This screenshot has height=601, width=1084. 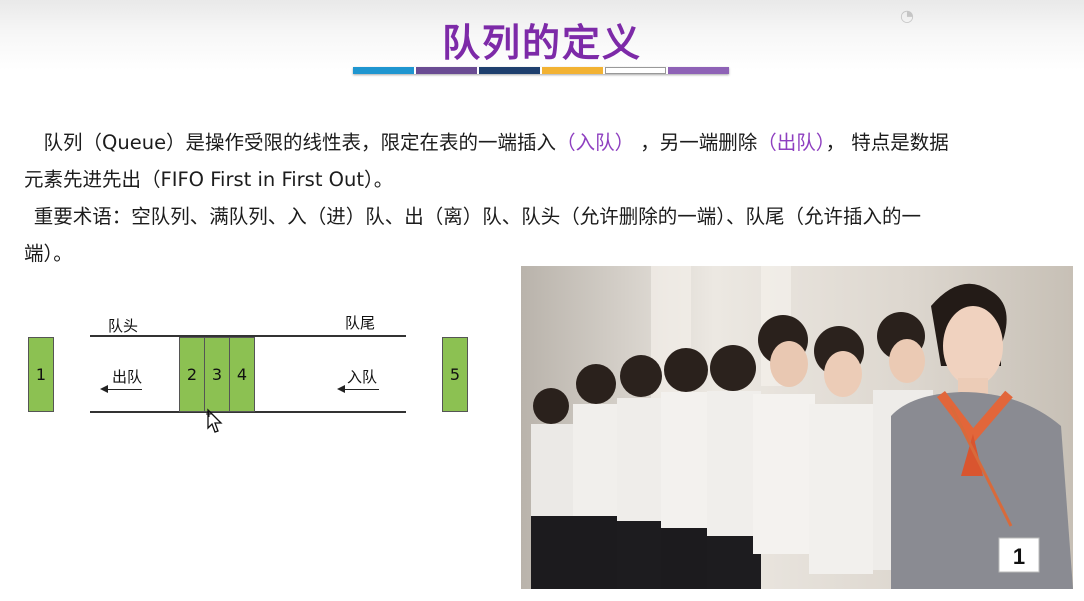 I want to click on slide-title: 队列的定义, so click(x=541, y=43).